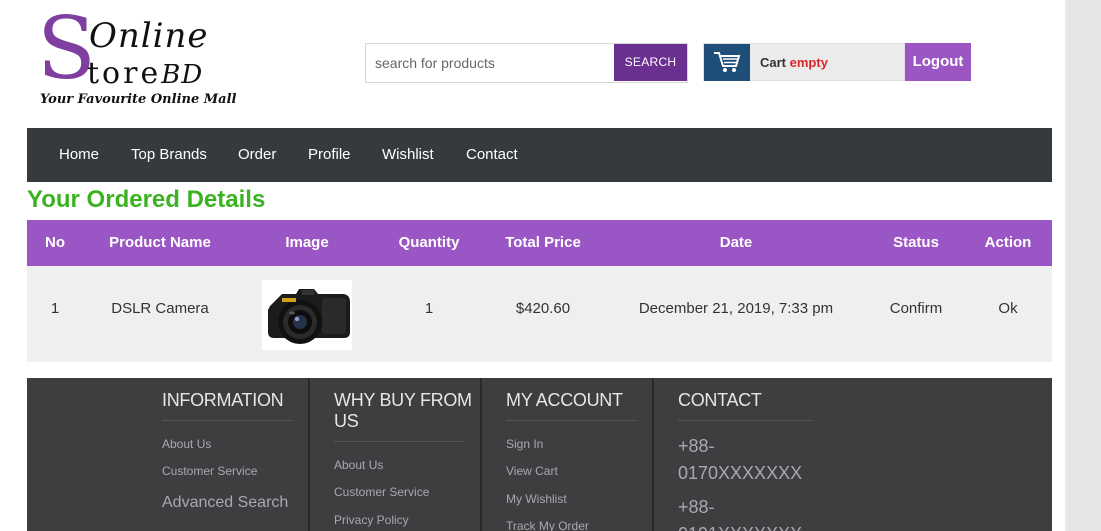 This screenshot has width=1101, height=531. Describe the element at coordinates (223, 400) in the screenshot. I see `footer-information-title: INFORMATION` at that location.